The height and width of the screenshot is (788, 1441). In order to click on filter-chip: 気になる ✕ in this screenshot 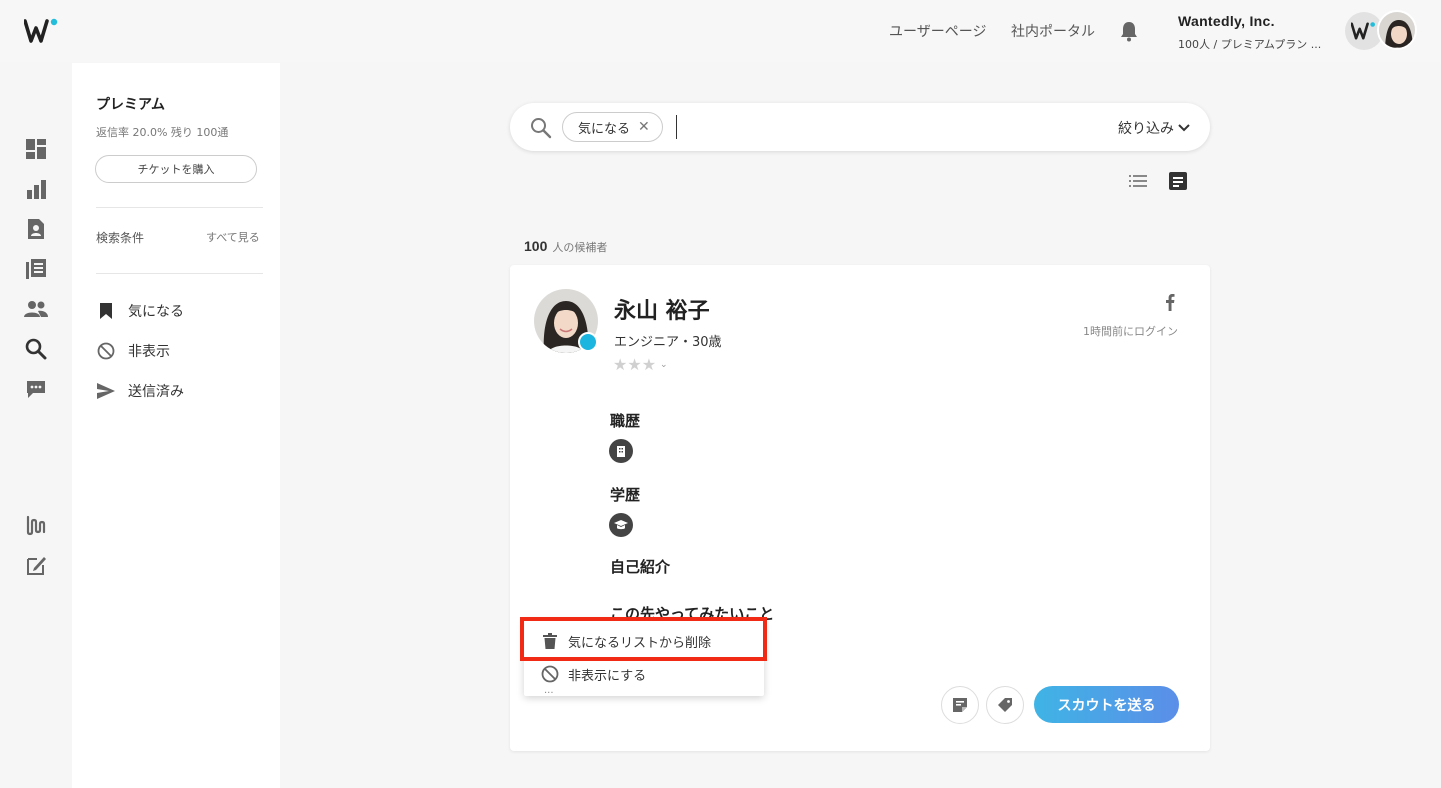, I will do `click(612, 127)`.